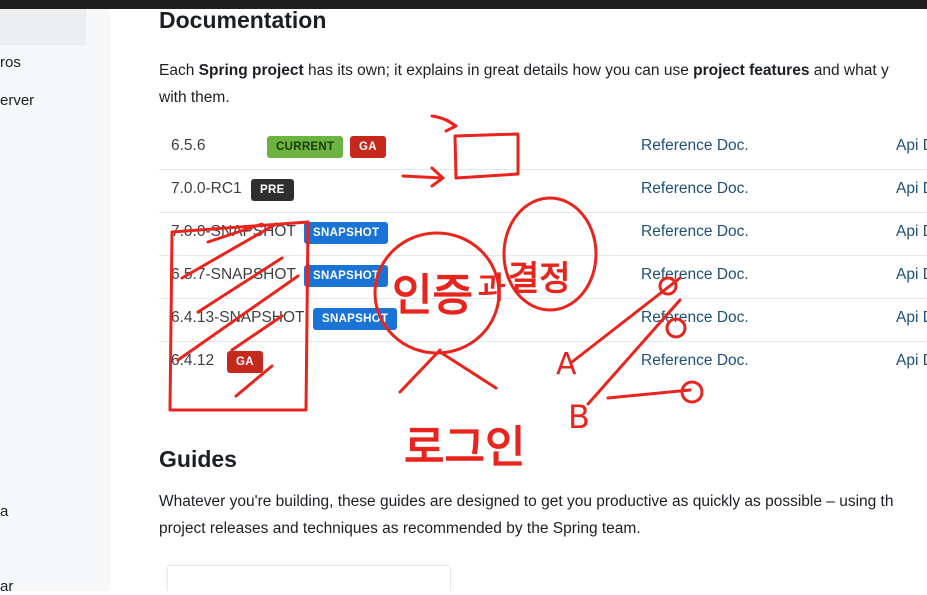  I want to click on table-row: 7.0.0-RC1 PRE Reference Doc. Api D, so click(543, 191).